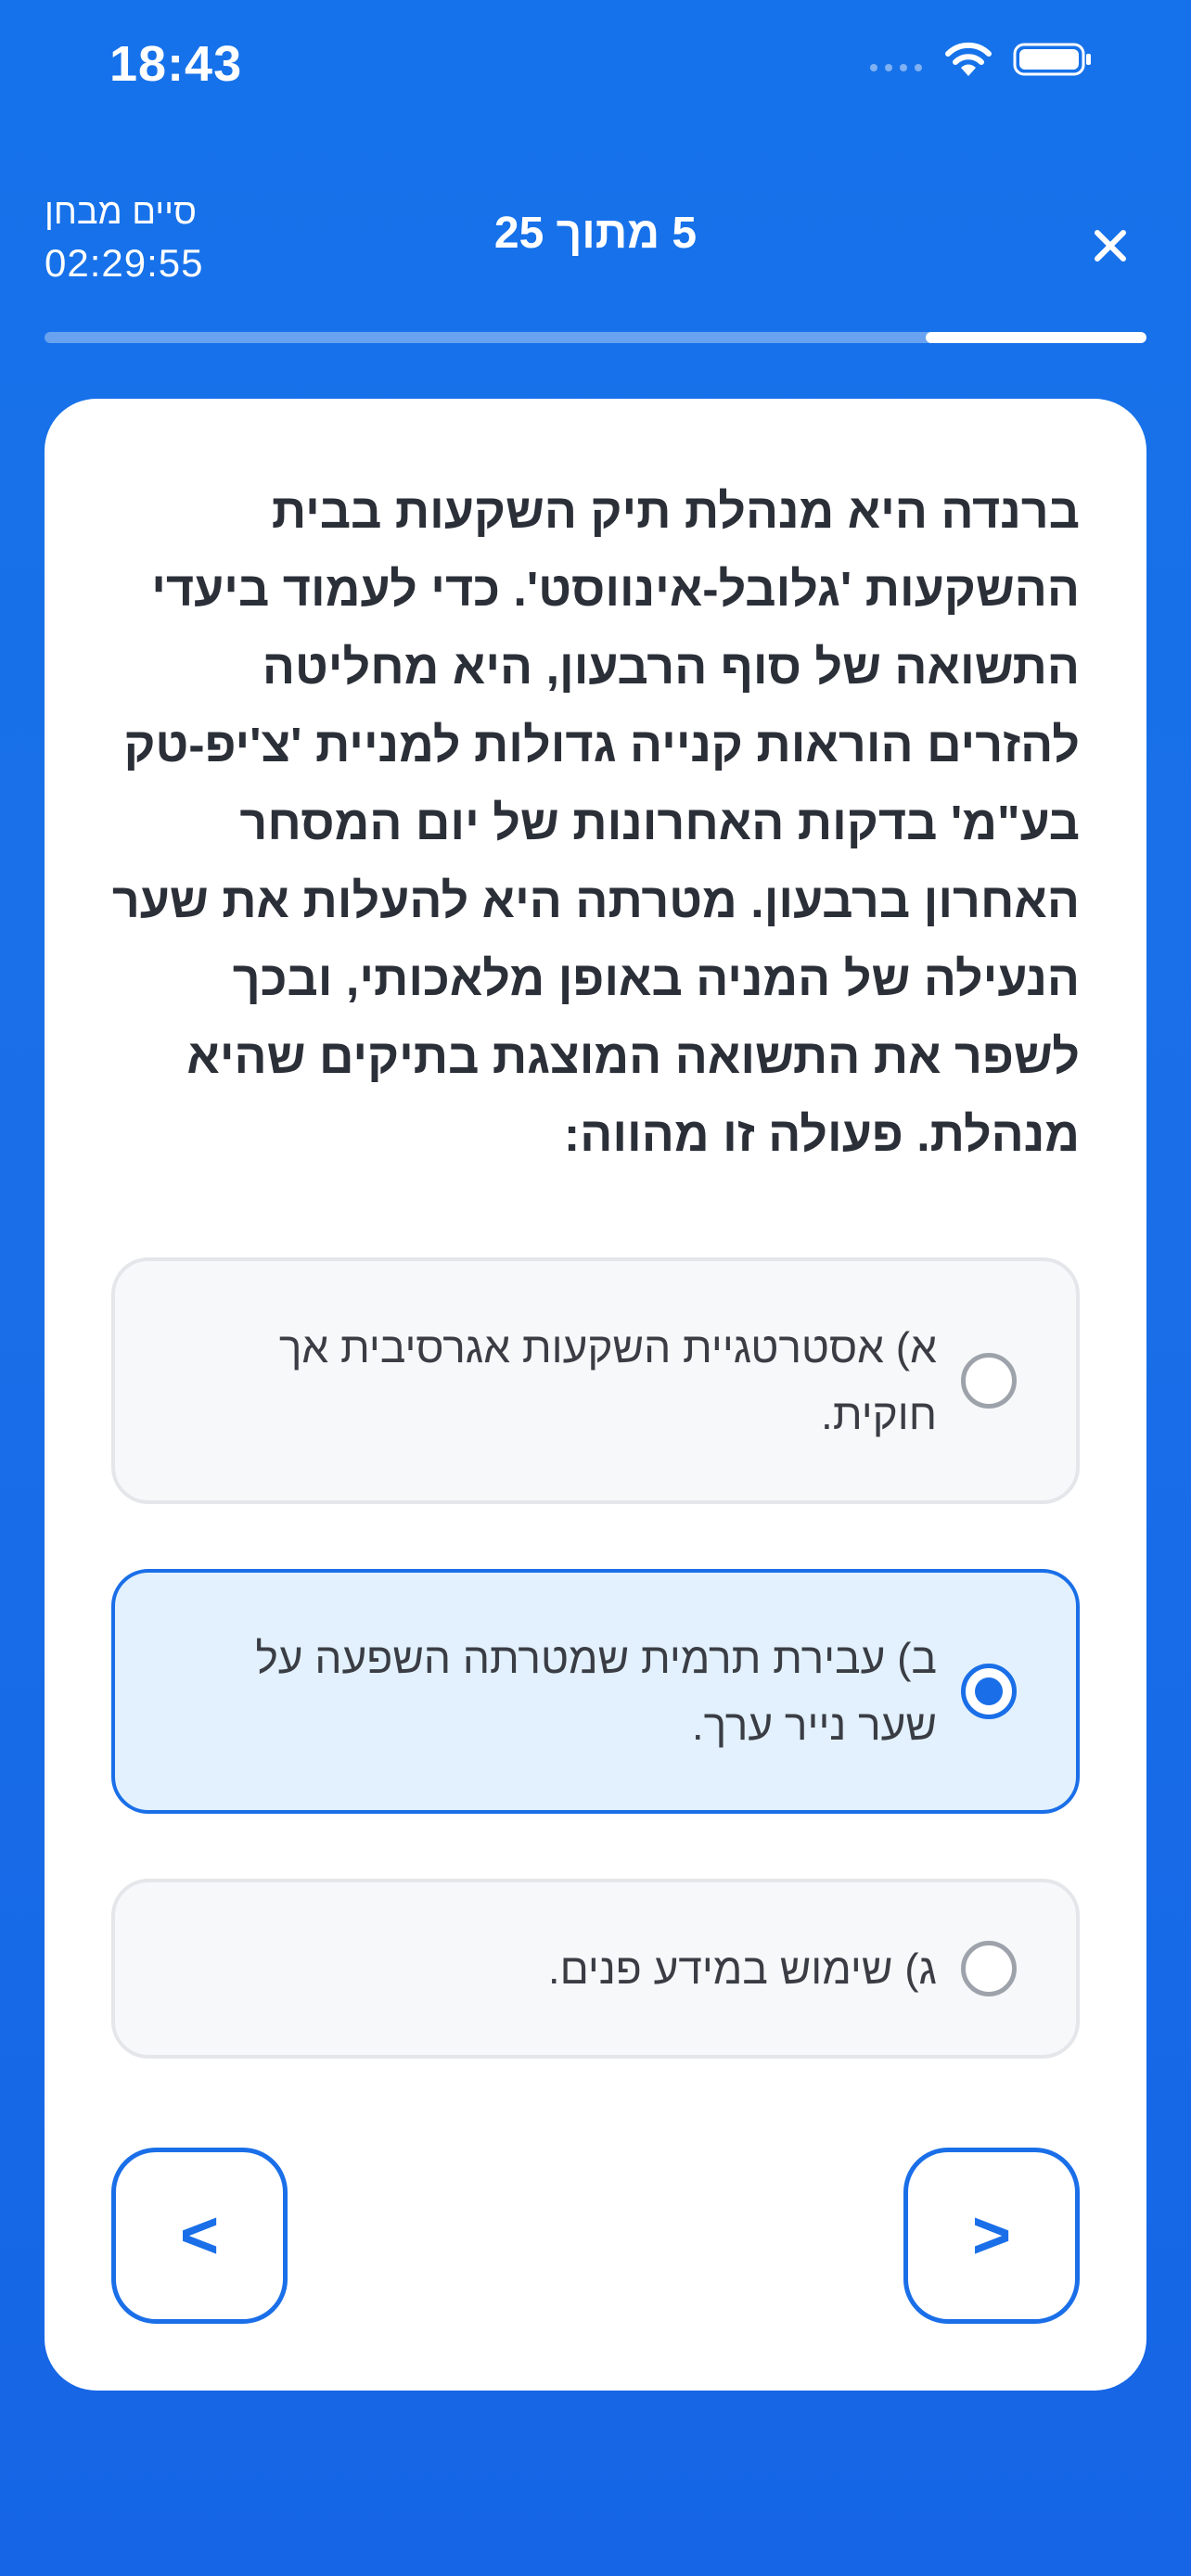 The height and width of the screenshot is (2576, 1191). I want to click on answer-option-a: א) אסטרטגיית השקעות אגרסיבית אך חוקית., so click(595, 1380).